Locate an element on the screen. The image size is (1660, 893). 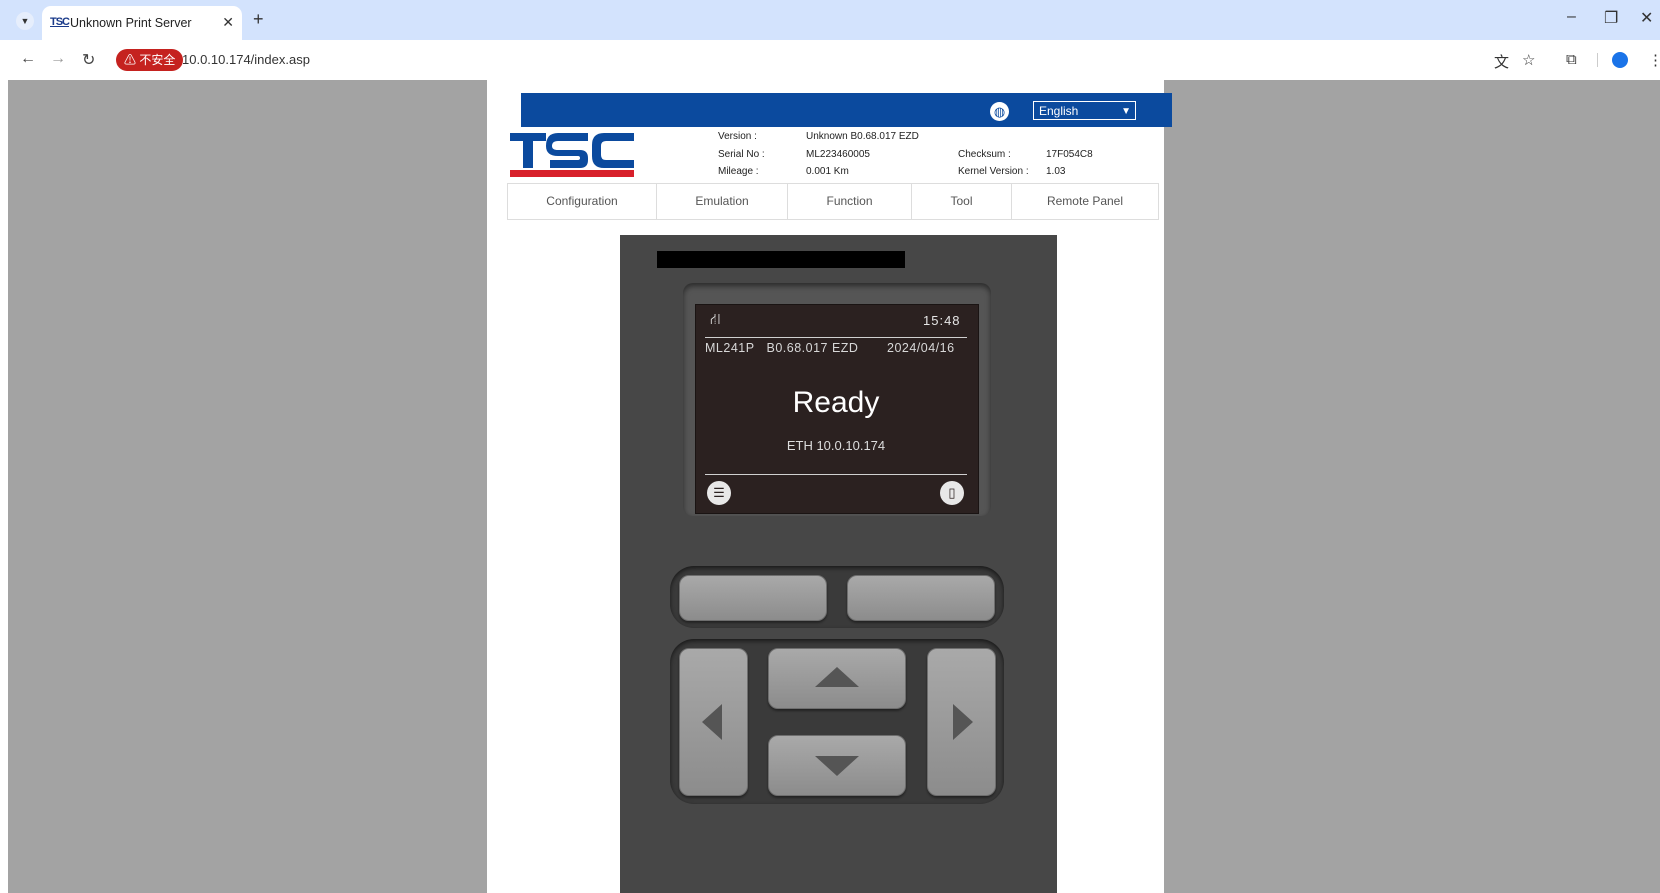
browser-menu-icon: ⋮ is located at coordinates (1654, 60).